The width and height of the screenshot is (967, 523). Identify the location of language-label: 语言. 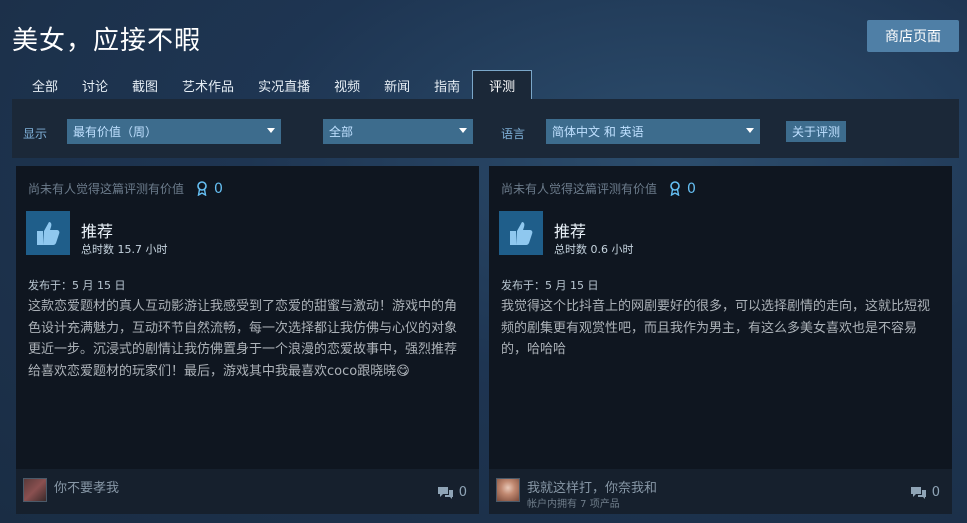
(513, 134).